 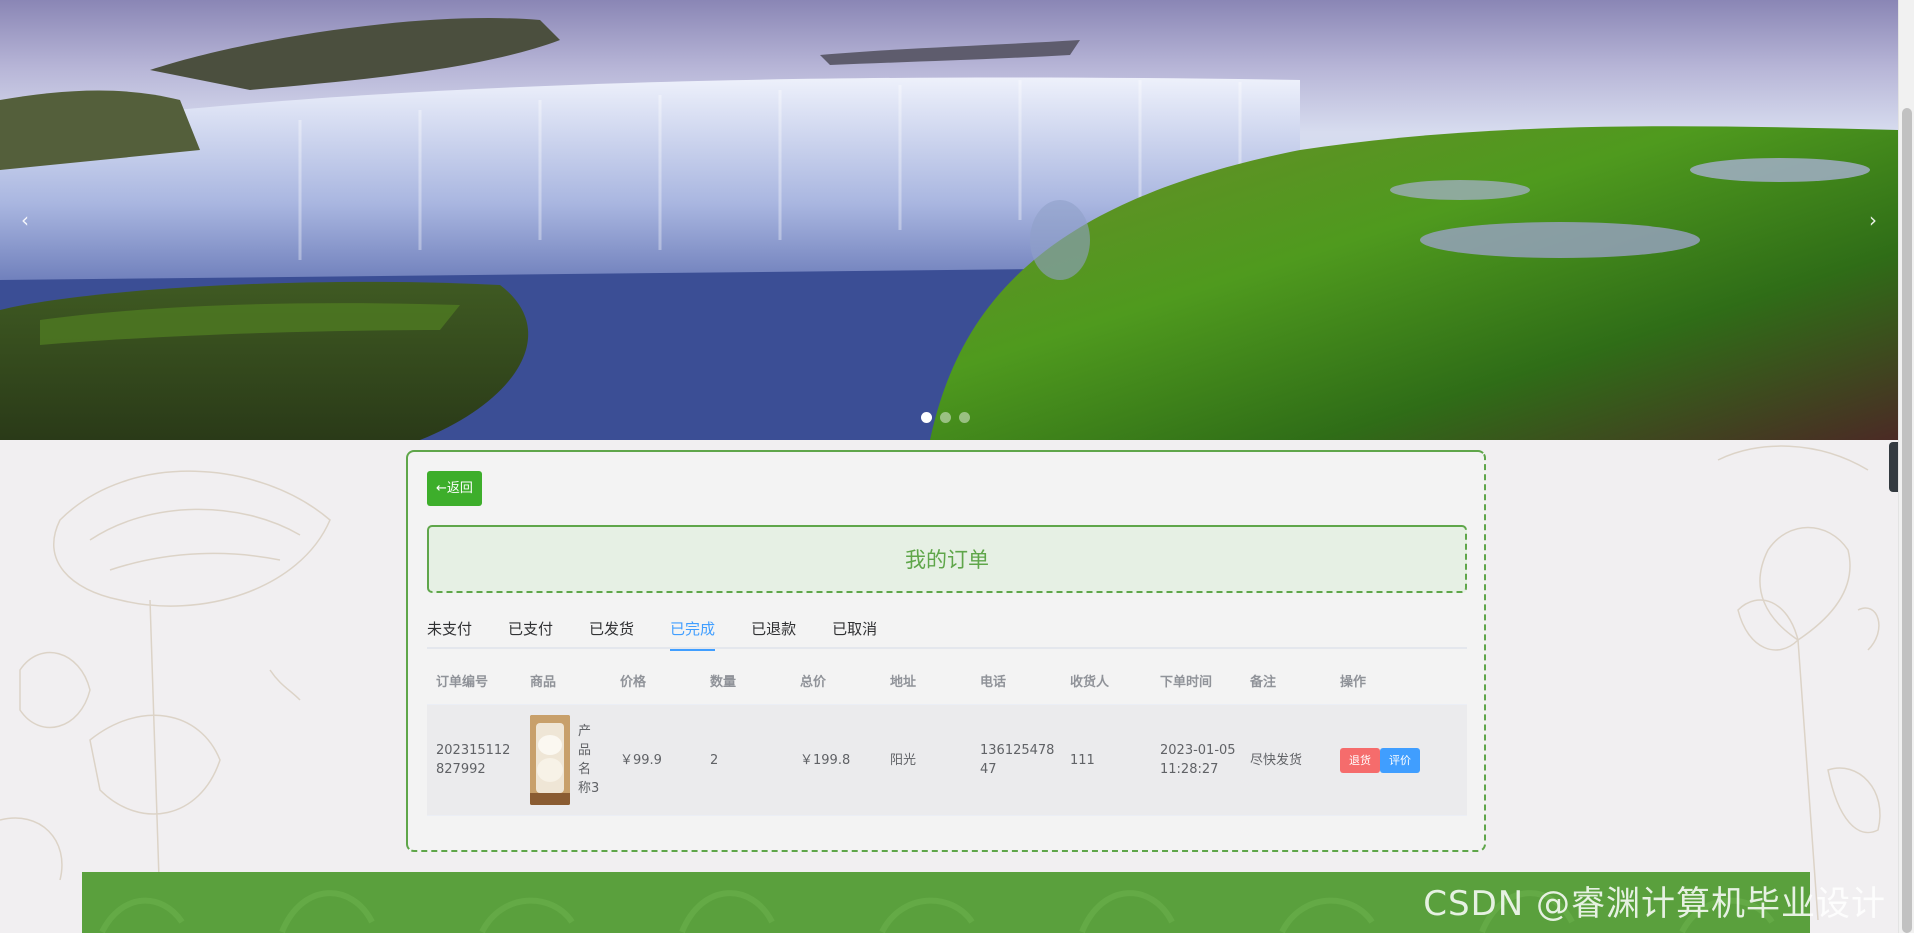 What do you see at coordinates (165, 690) in the screenshot?
I see `lotus-decoration-left` at bounding box center [165, 690].